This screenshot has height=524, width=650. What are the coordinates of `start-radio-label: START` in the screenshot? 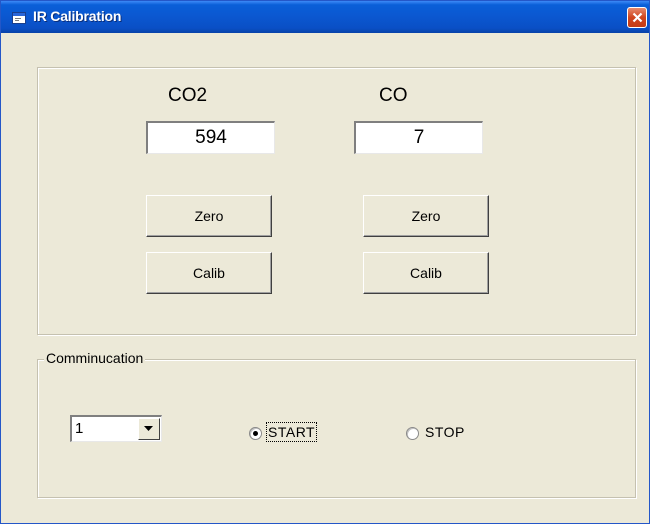 It's located at (291, 432).